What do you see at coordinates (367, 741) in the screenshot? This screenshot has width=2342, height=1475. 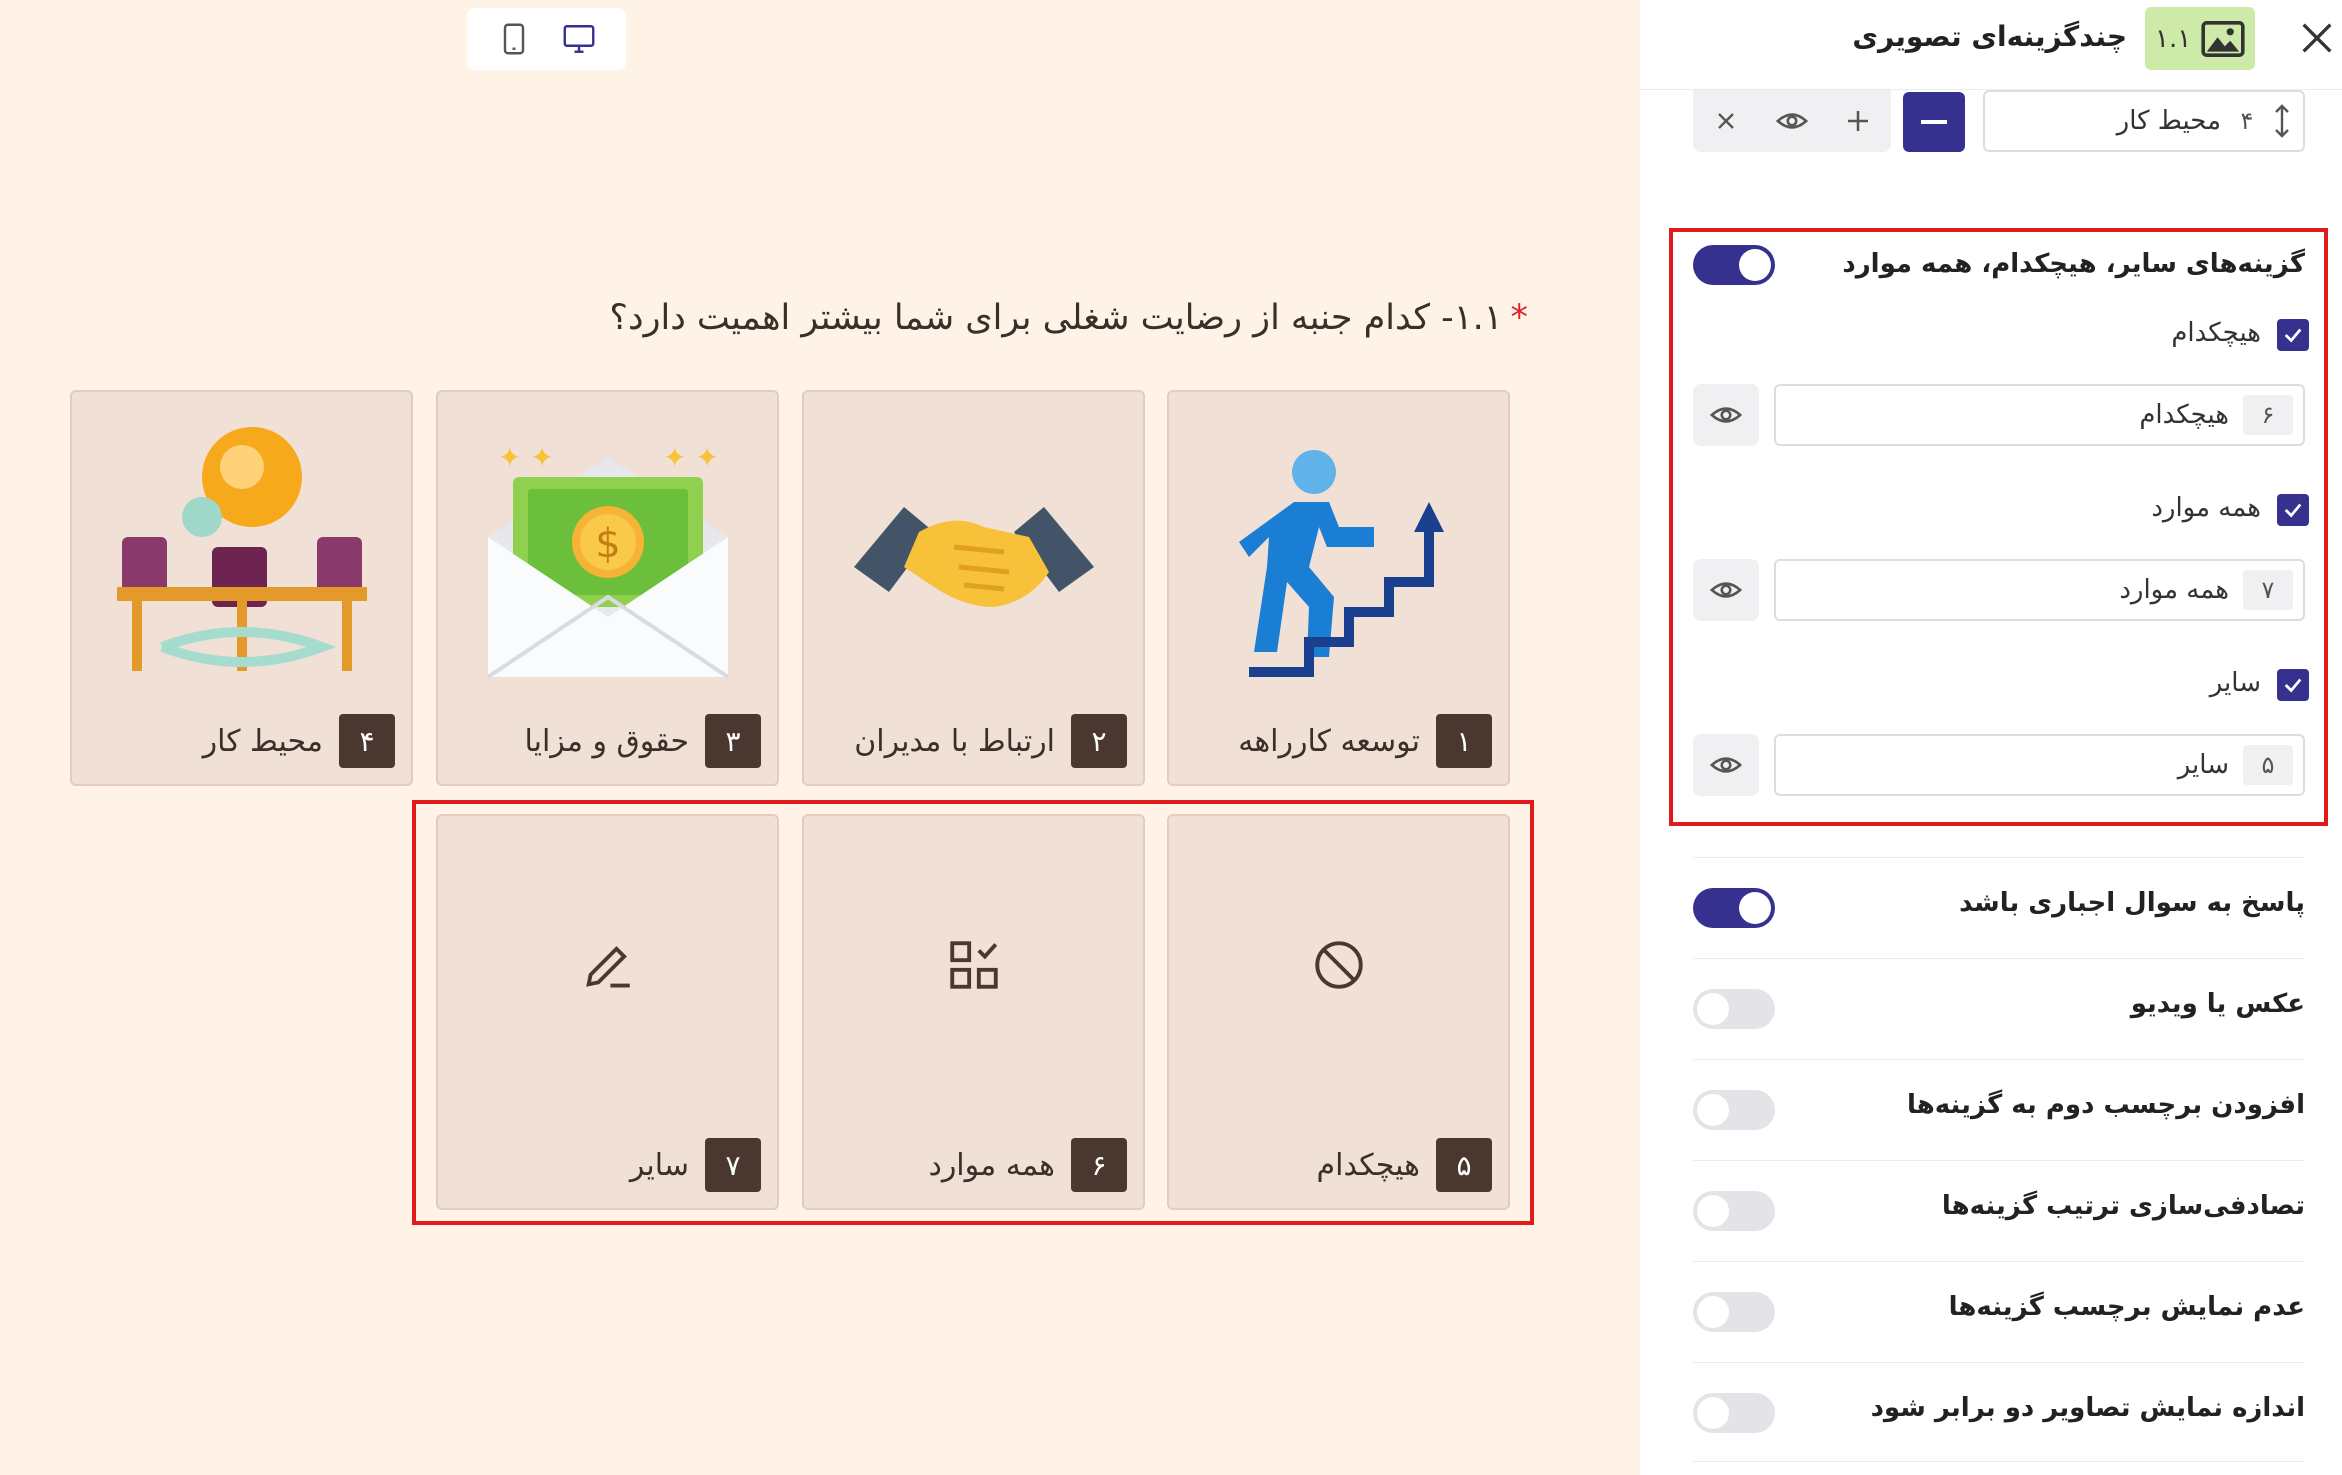 I see `option-number: ۴` at bounding box center [367, 741].